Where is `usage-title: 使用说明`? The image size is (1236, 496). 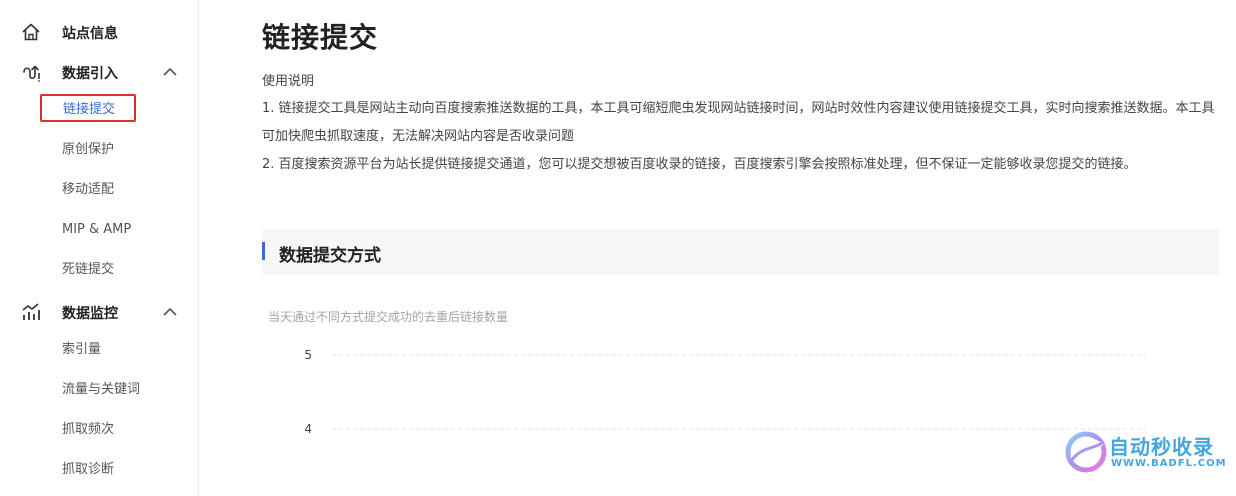 usage-title: 使用说明 is located at coordinates (288, 81).